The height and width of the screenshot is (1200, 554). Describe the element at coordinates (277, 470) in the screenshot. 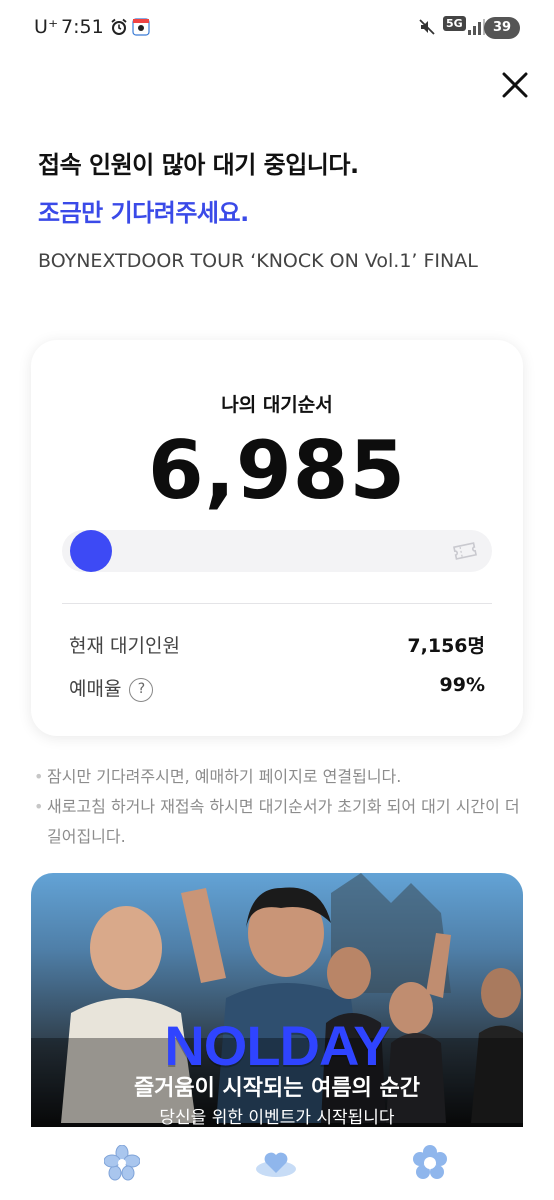

I see `queue-number: 6,985` at that location.